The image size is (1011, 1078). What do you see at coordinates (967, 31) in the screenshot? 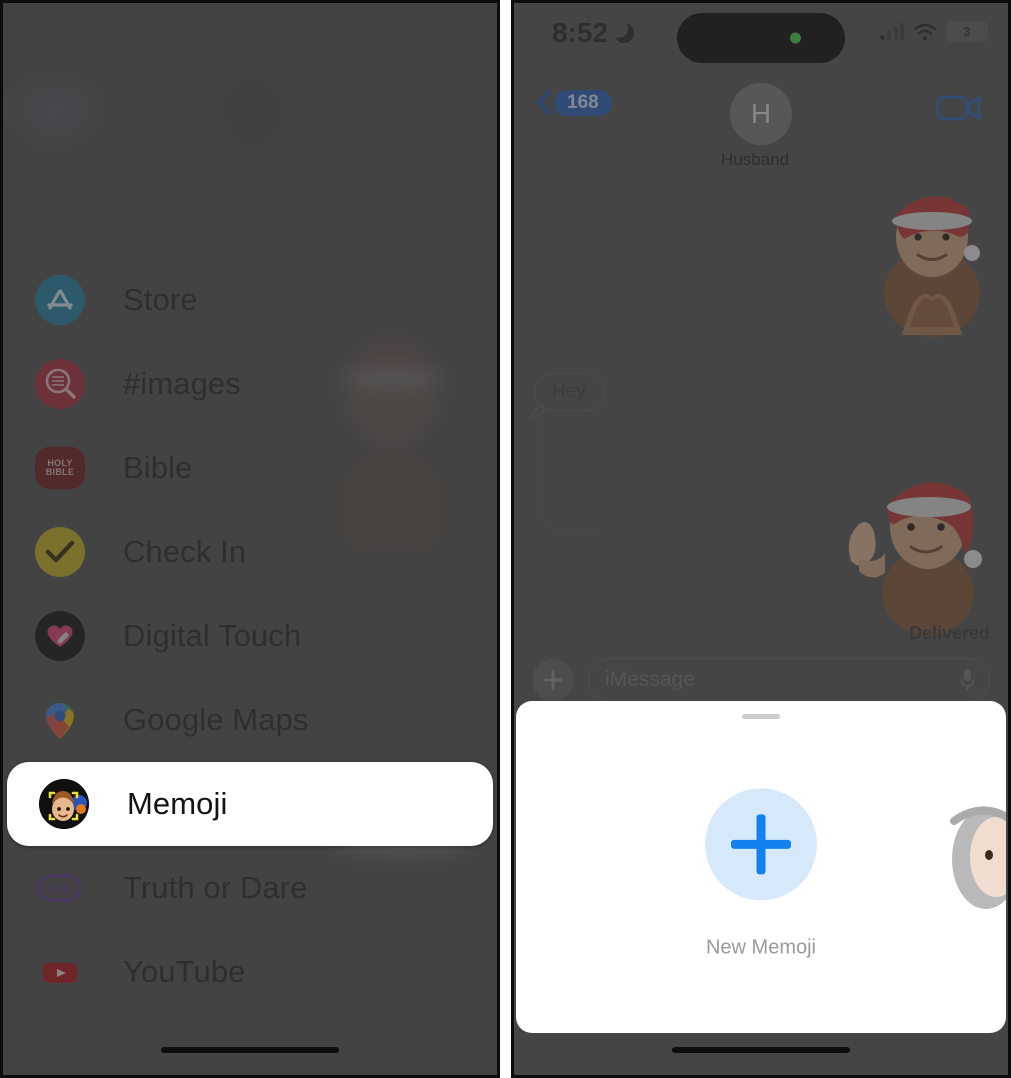
I see `battery-indicator: 3` at bounding box center [967, 31].